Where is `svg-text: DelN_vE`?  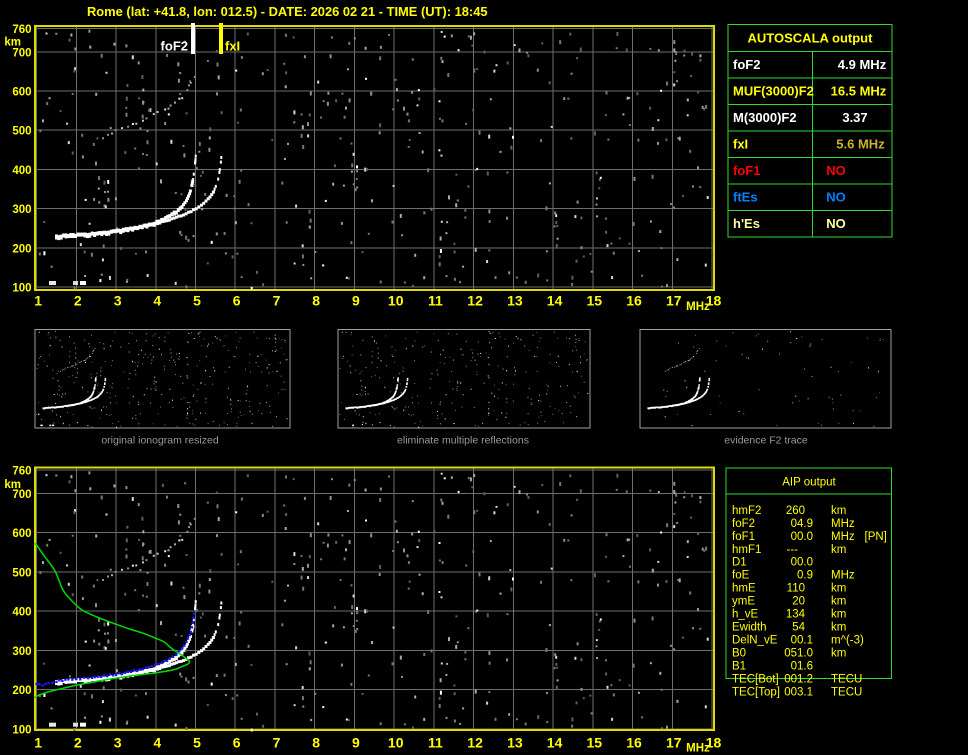 svg-text: DelN_vE is located at coordinates (755, 641).